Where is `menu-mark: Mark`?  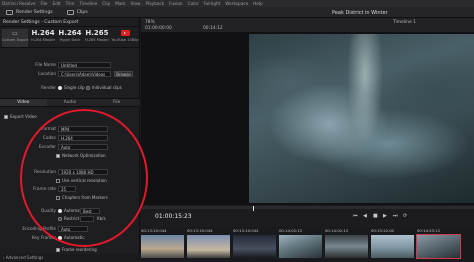
menu-mark: Mark is located at coordinates (120, 3).